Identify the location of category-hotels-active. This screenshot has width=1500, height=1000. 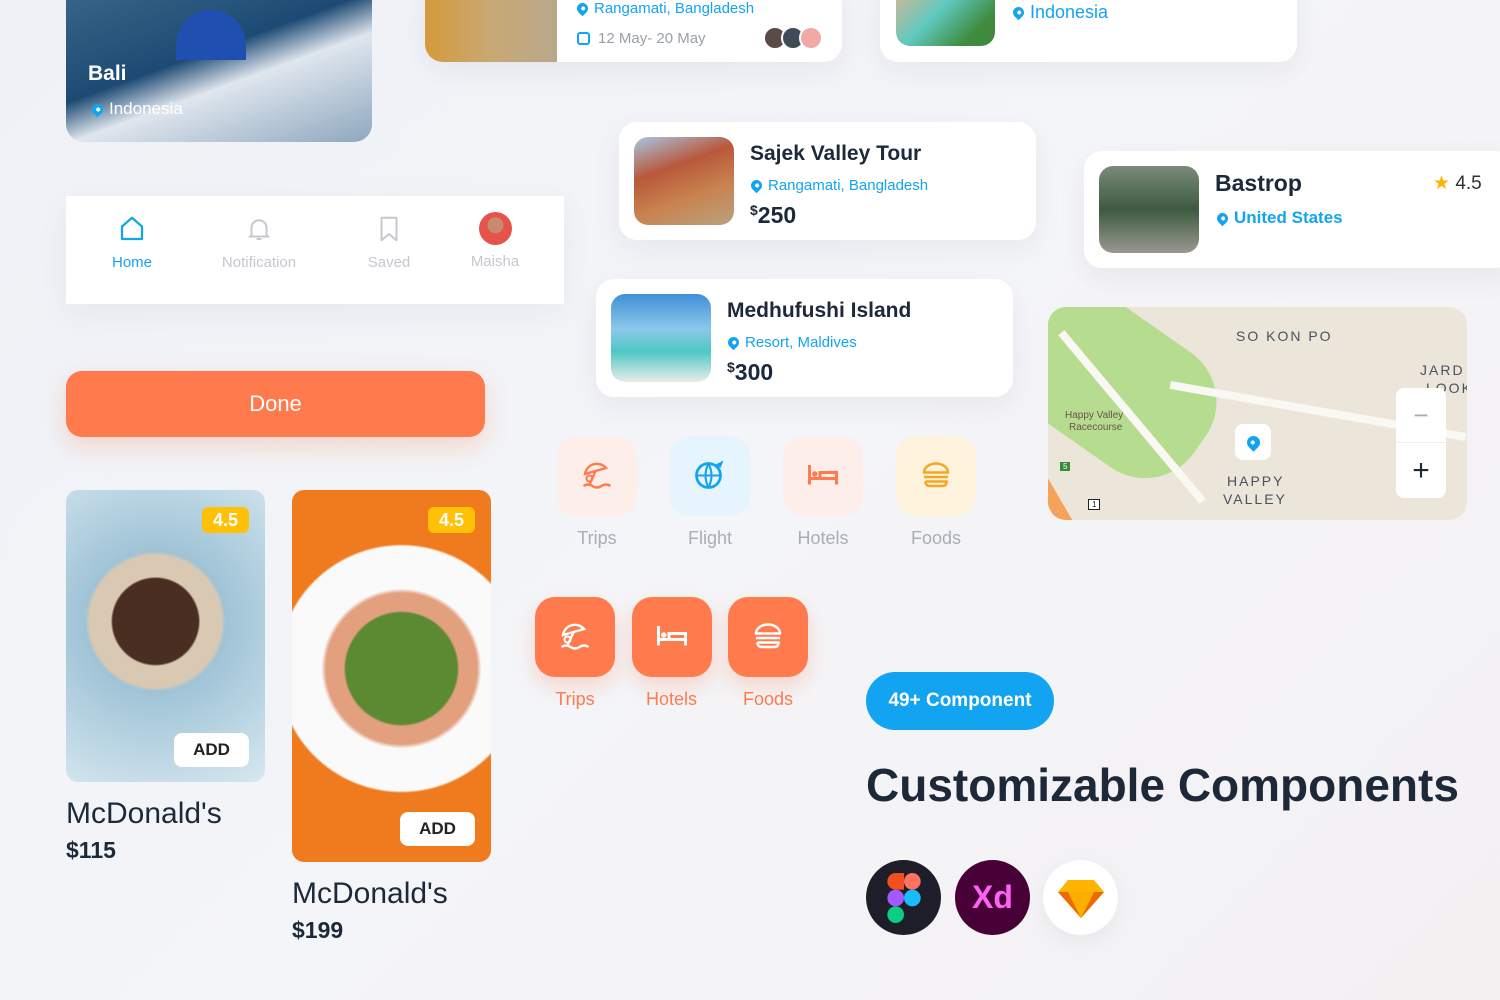
(671, 637).